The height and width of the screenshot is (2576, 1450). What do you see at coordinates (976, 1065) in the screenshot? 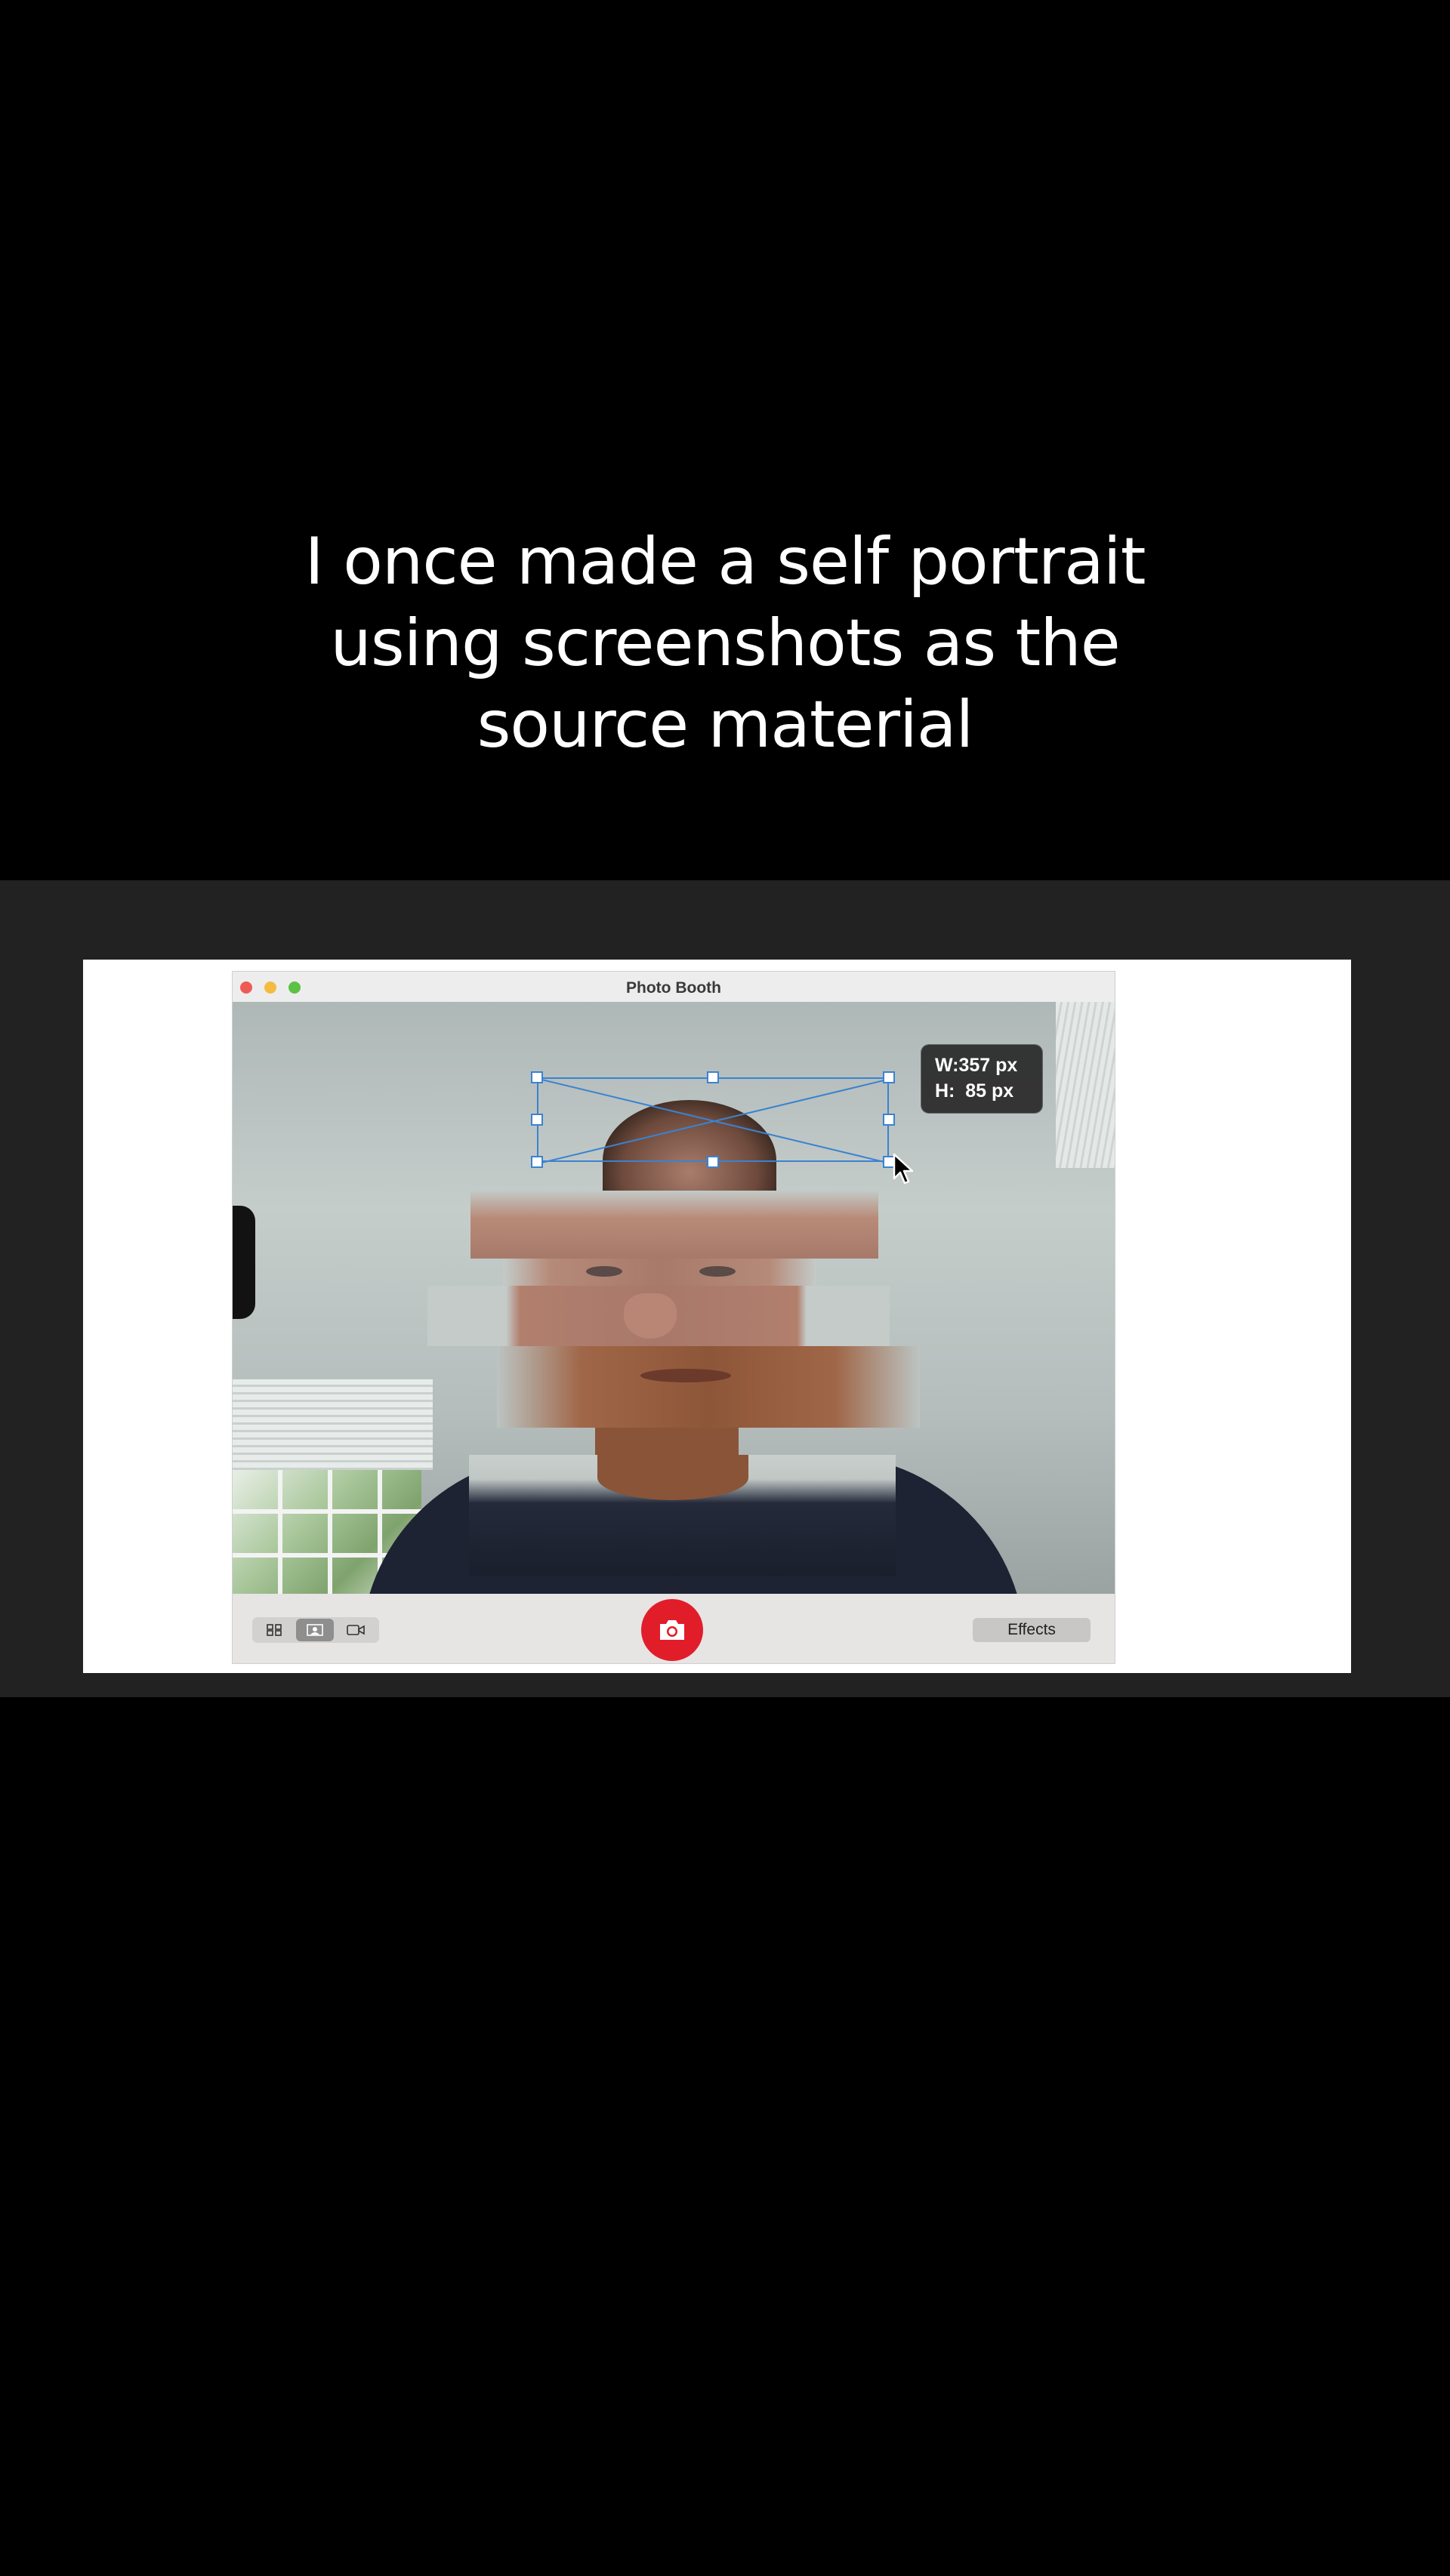
I see `width-readout: W:357 px` at bounding box center [976, 1065].